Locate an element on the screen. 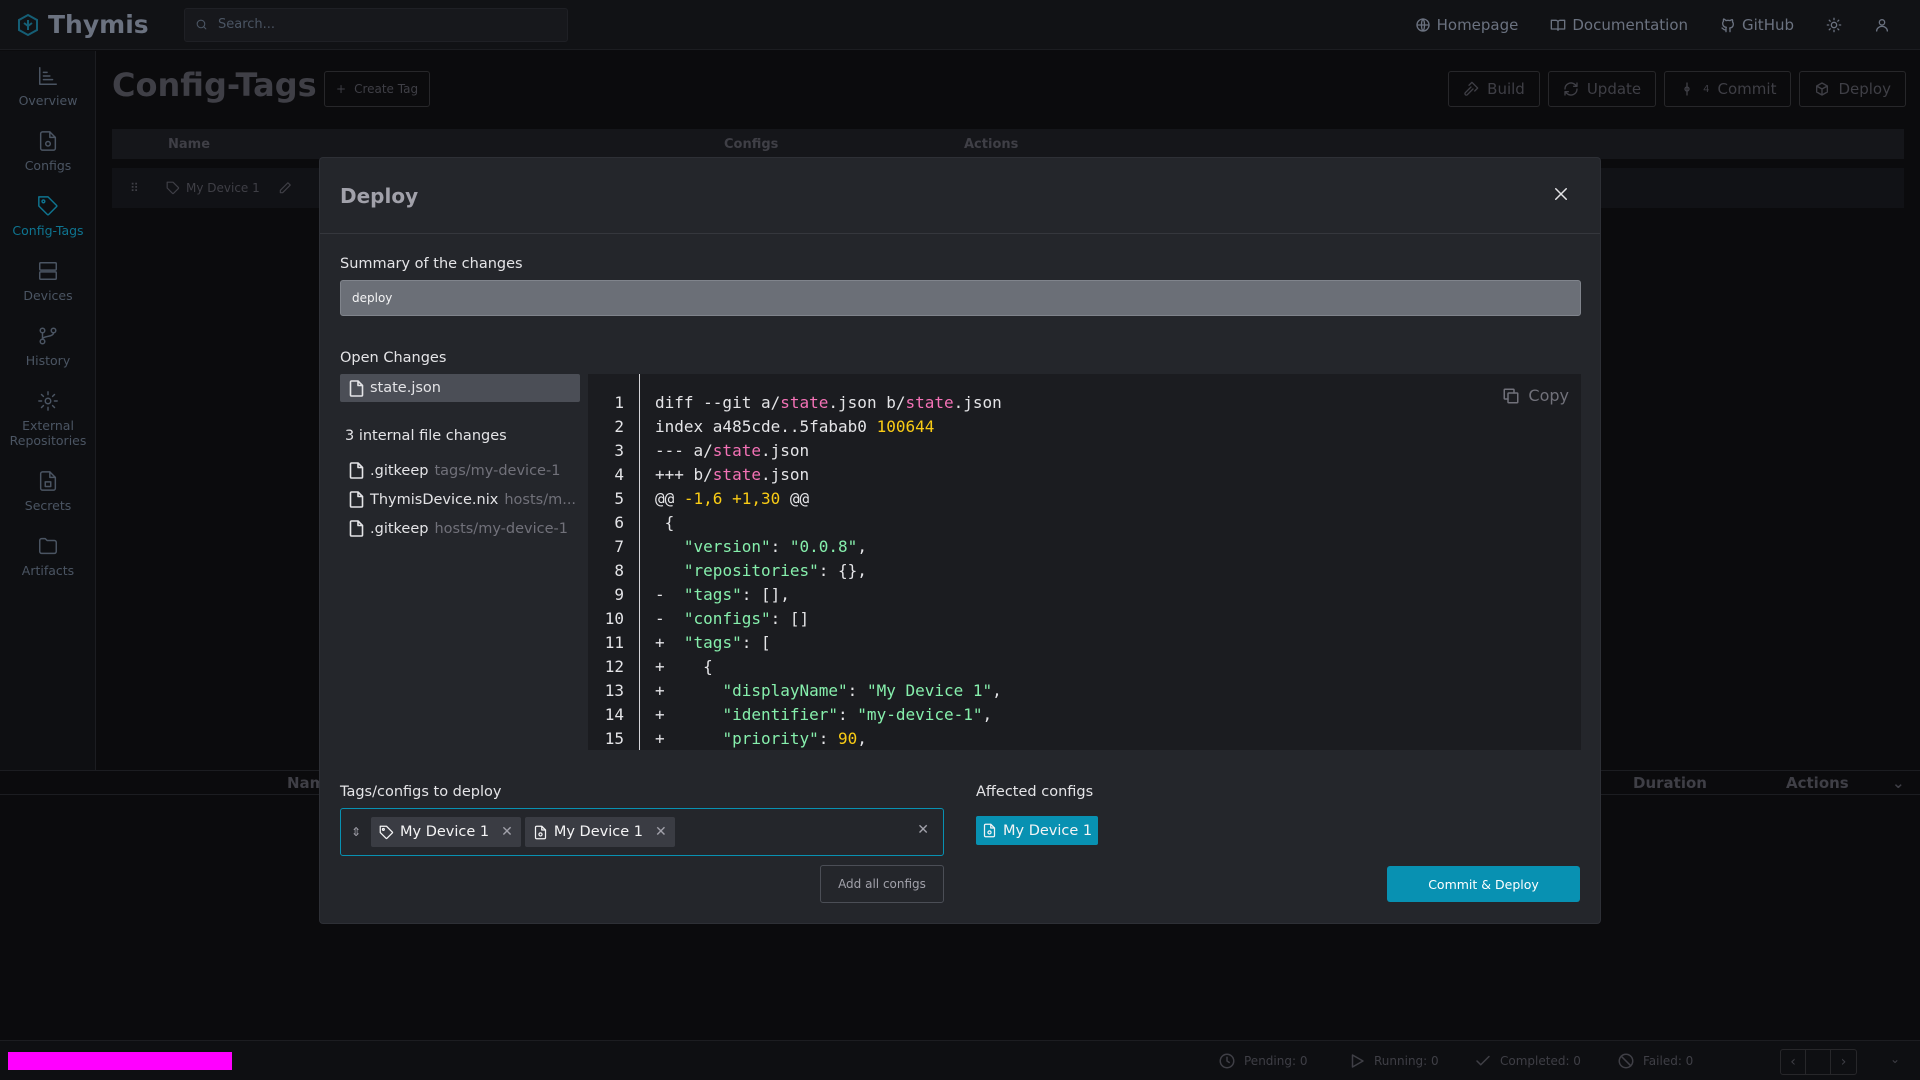  ban-icon is located at coordinates (1626, 1061).